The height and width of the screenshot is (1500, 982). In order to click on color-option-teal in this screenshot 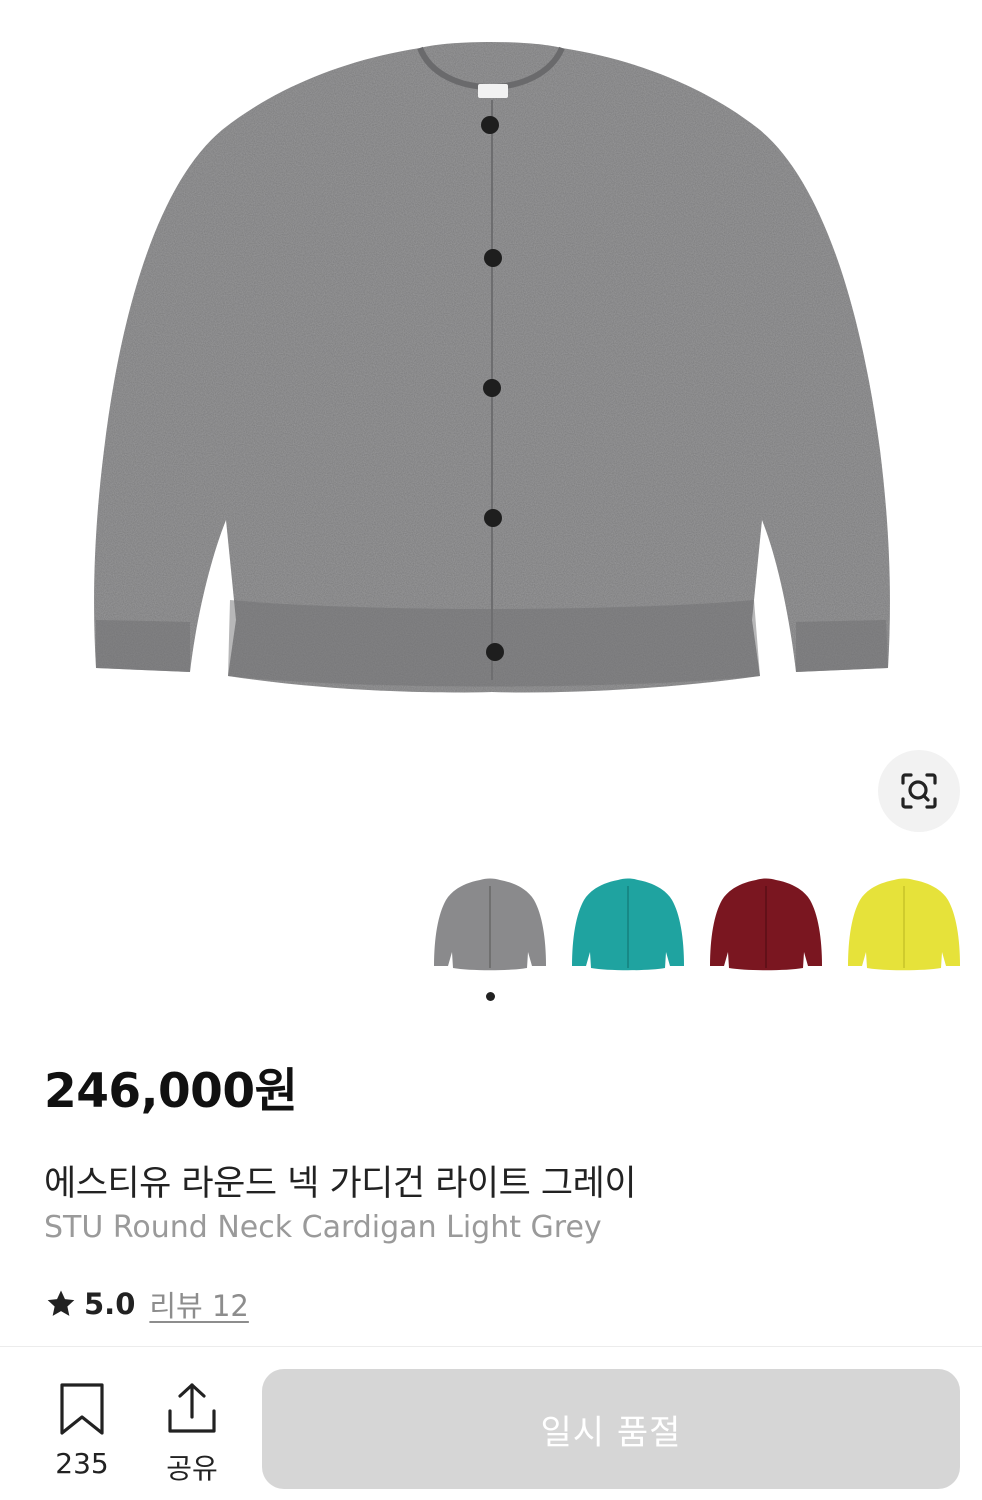, I will do `click(628, 923)`.